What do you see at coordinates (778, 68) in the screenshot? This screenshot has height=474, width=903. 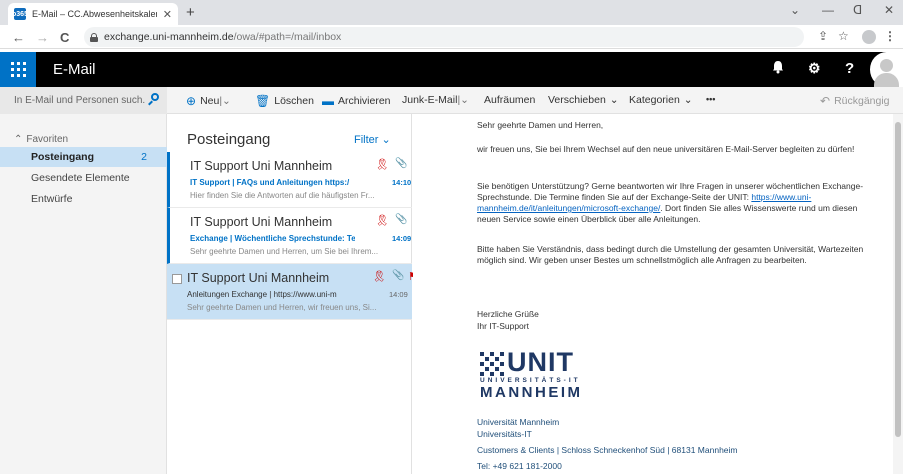 I see `notifications-bell-icon` at bounding box center [778, 68].